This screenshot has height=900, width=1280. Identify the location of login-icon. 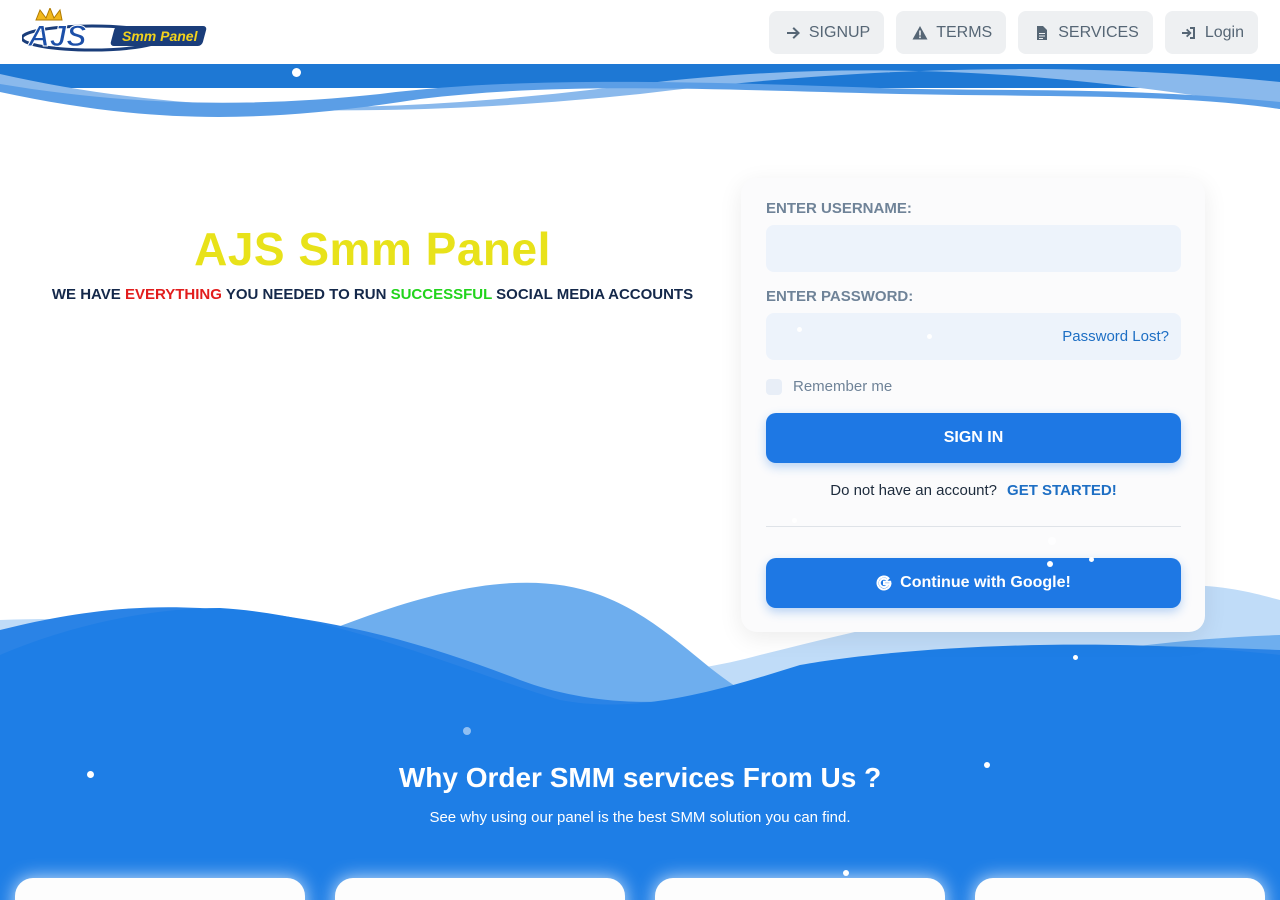
(1188, 32).